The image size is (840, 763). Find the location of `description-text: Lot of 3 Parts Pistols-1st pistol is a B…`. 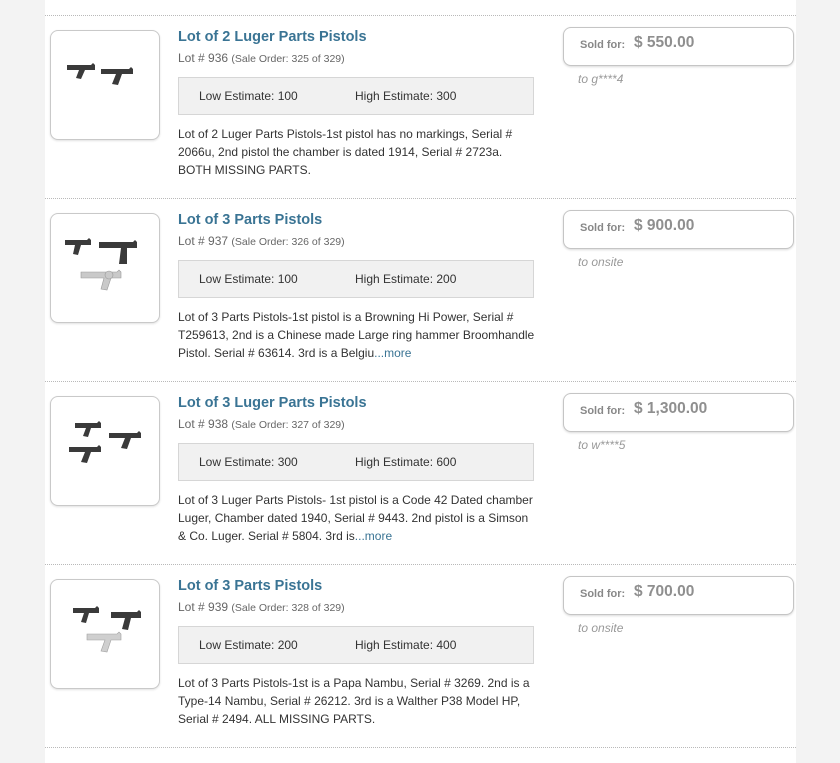

description-text: Lot of 3 Parts Pistols-1st pistol is a B… is located at coordinates (356, 335).